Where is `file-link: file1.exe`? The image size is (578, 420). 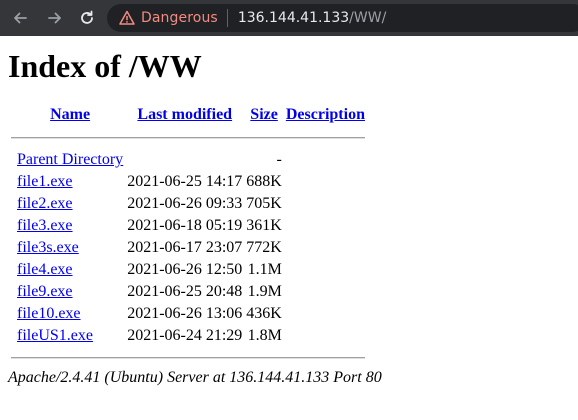 file-link: file1.exe is located at coordinates (45, 181).